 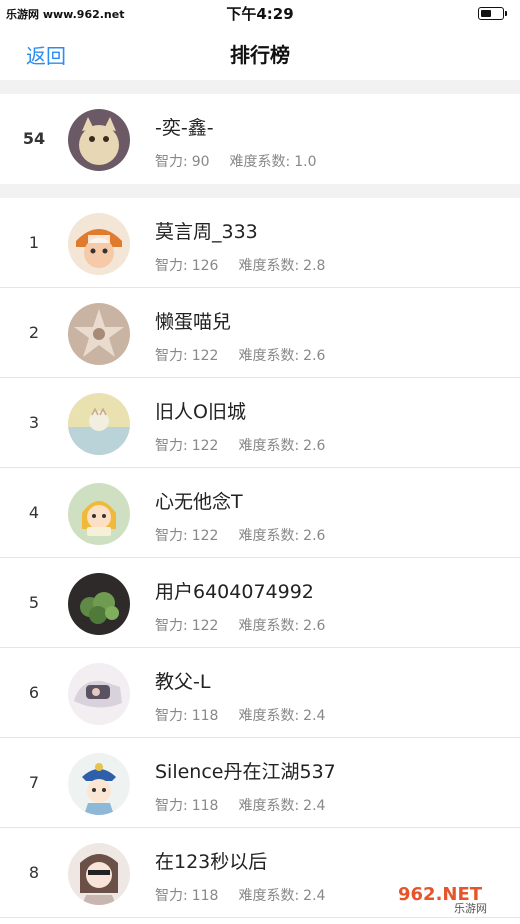 What do you see at coordinates (193, 322) in the screenshot?
I see `user-name: 懒蛋喵兒` at bounding box center [193, 322].